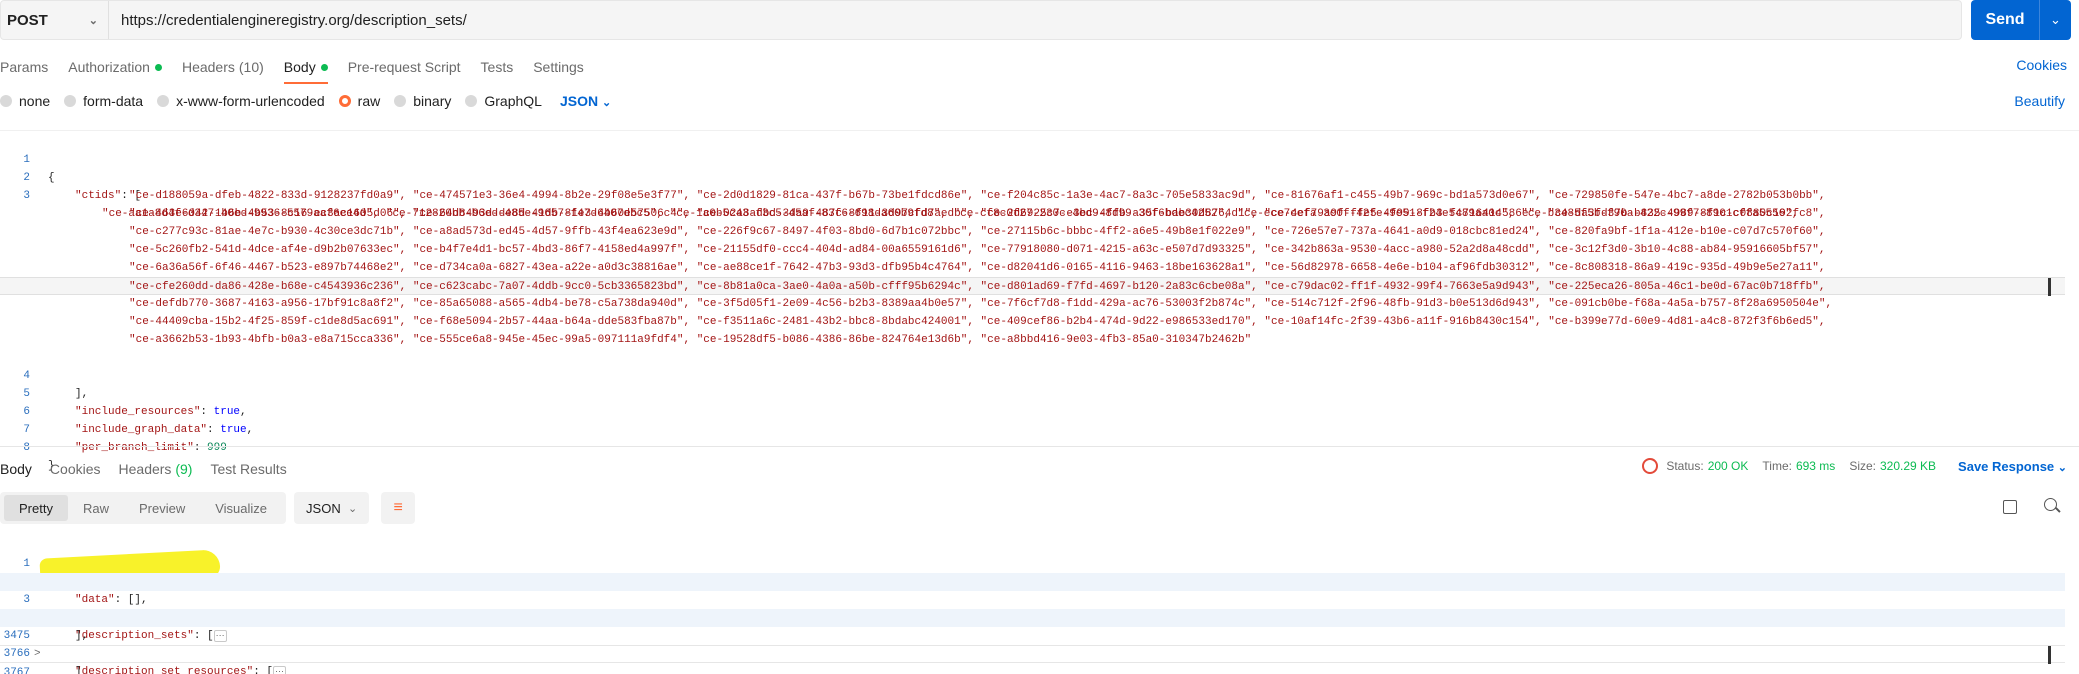 The image size is (2079, 674). I want to click on radio-binary: binary, so click(422, 101).